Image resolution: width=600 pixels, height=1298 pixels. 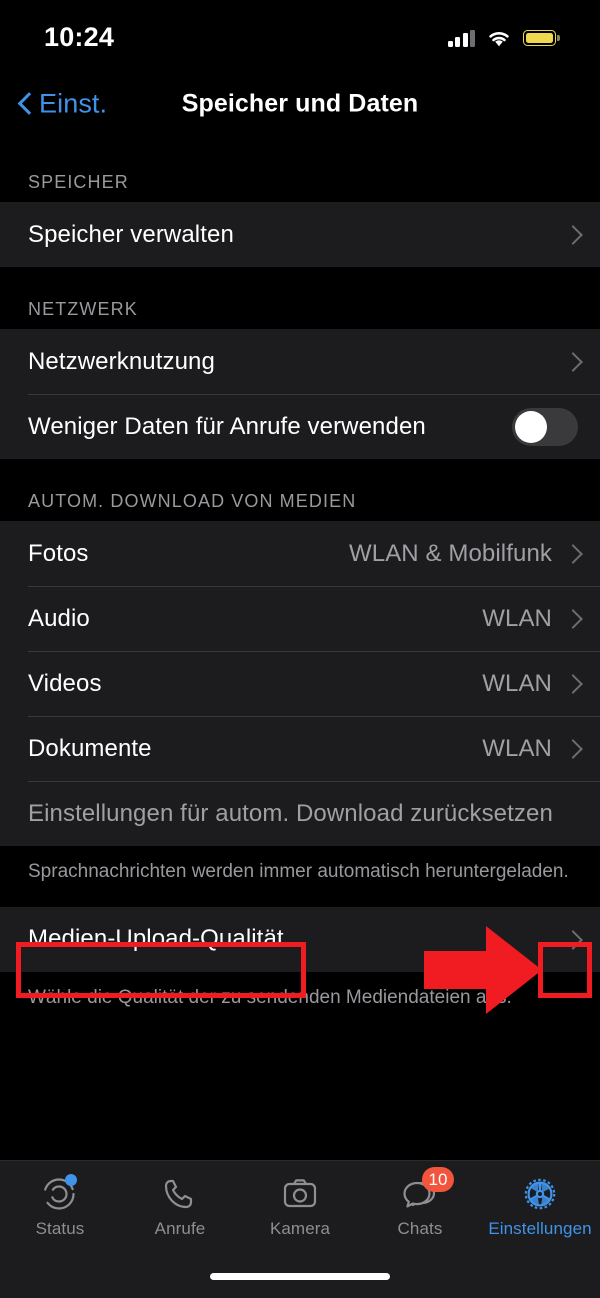 I want to click on row-label: Dokumente, so click(x=90, y=748).